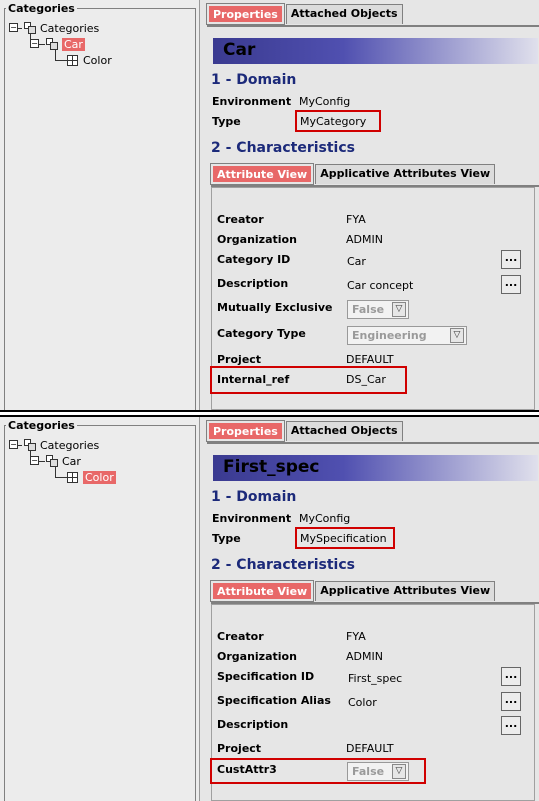 The height and width of the screenshot is (801, 539). I want to click on object-title-bar: Car, so click(375, 51).